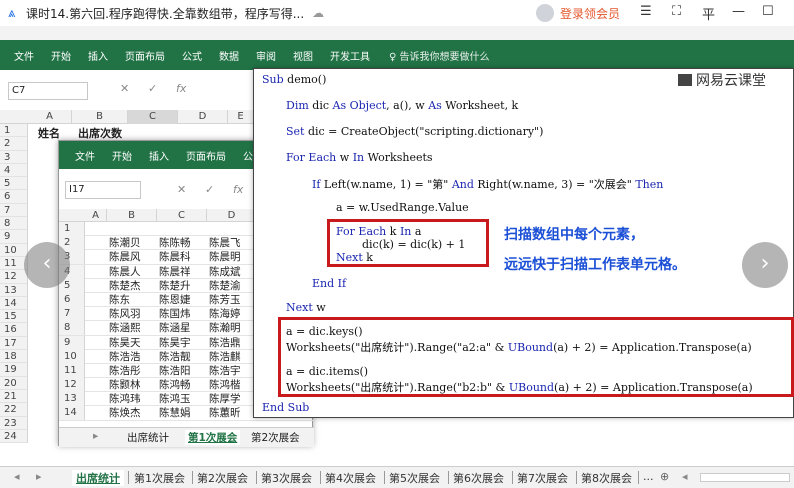  I want to click on list-icon: ☰, so click(646, 11).